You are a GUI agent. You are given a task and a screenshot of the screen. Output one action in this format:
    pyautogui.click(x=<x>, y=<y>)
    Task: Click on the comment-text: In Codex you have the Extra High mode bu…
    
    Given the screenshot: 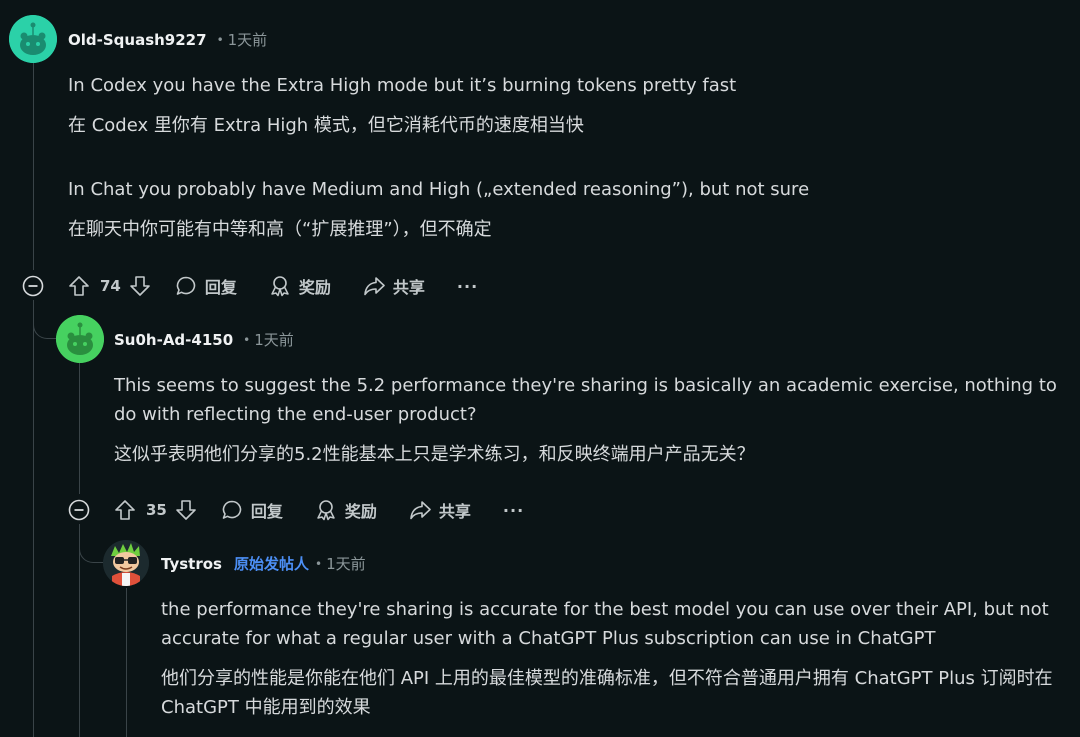 What is the action you would take?
    pyautogui.click(x=402, y=85)
    